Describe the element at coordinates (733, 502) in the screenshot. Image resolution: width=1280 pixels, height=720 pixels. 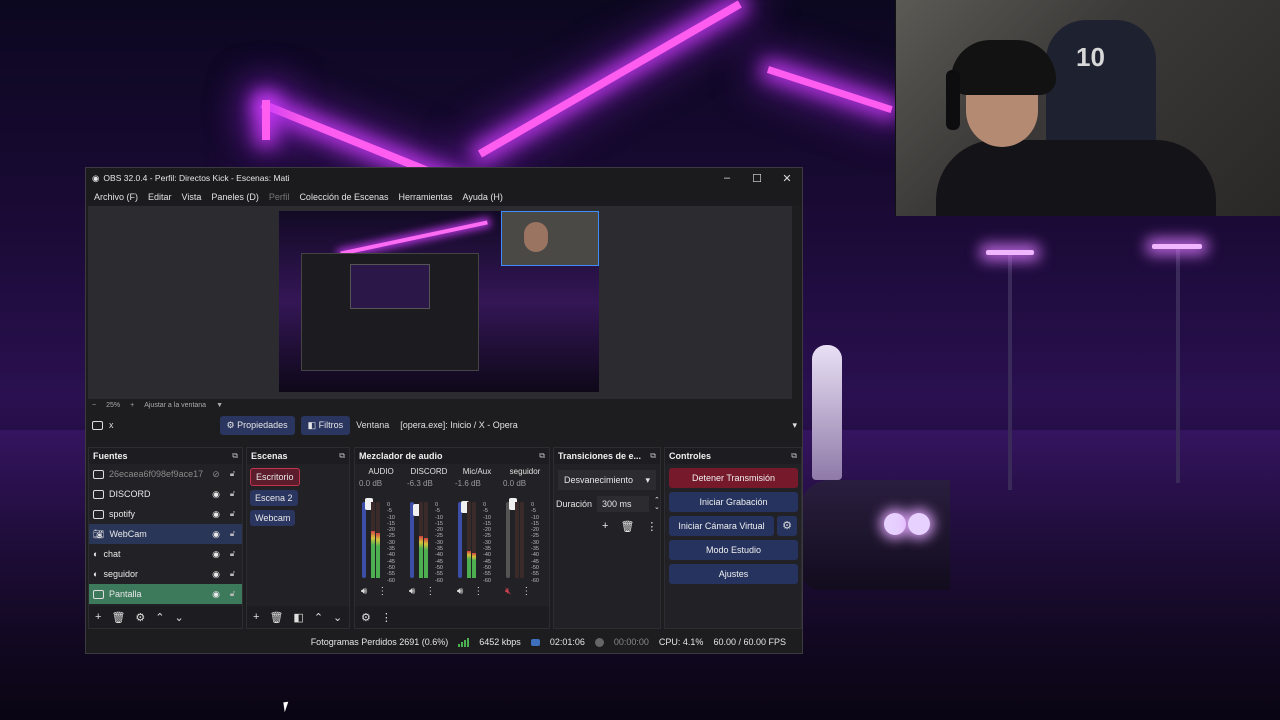
I see `start-recording-button: Iniciar Grabación` at that location.